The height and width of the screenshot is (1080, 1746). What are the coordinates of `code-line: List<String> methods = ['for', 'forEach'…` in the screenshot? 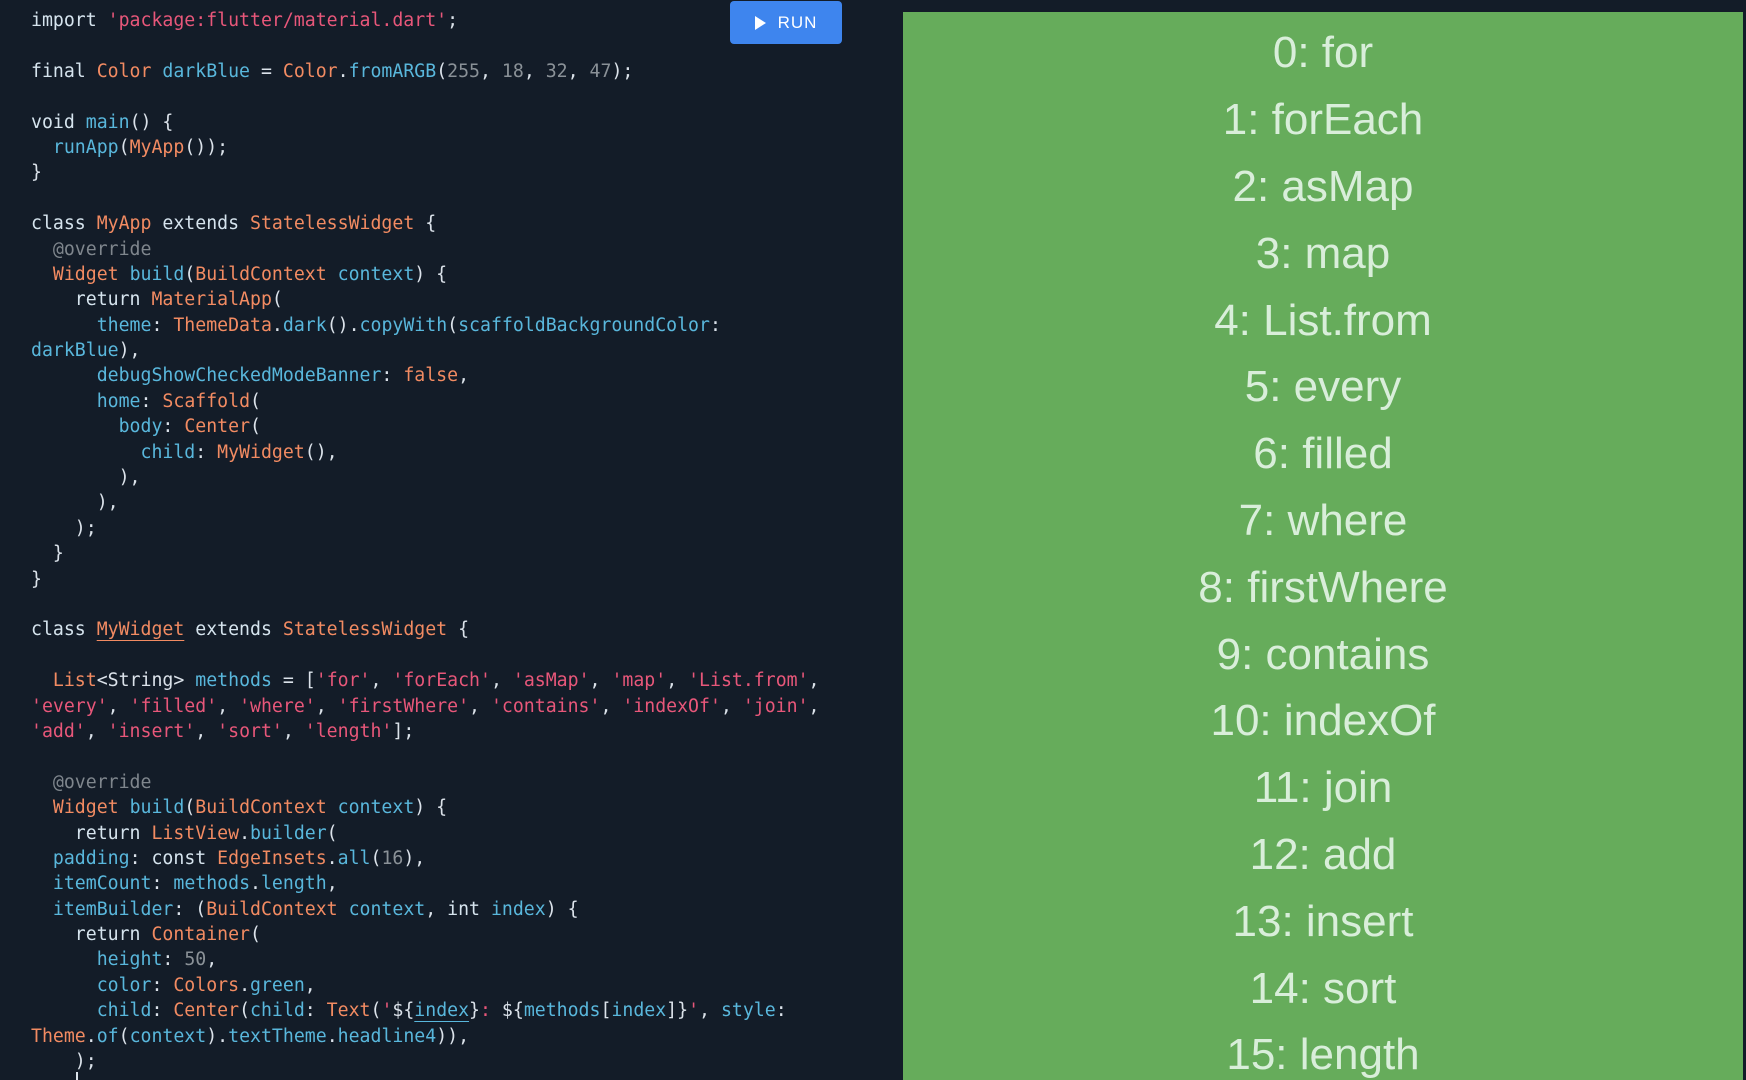 It's located at (425, 680).